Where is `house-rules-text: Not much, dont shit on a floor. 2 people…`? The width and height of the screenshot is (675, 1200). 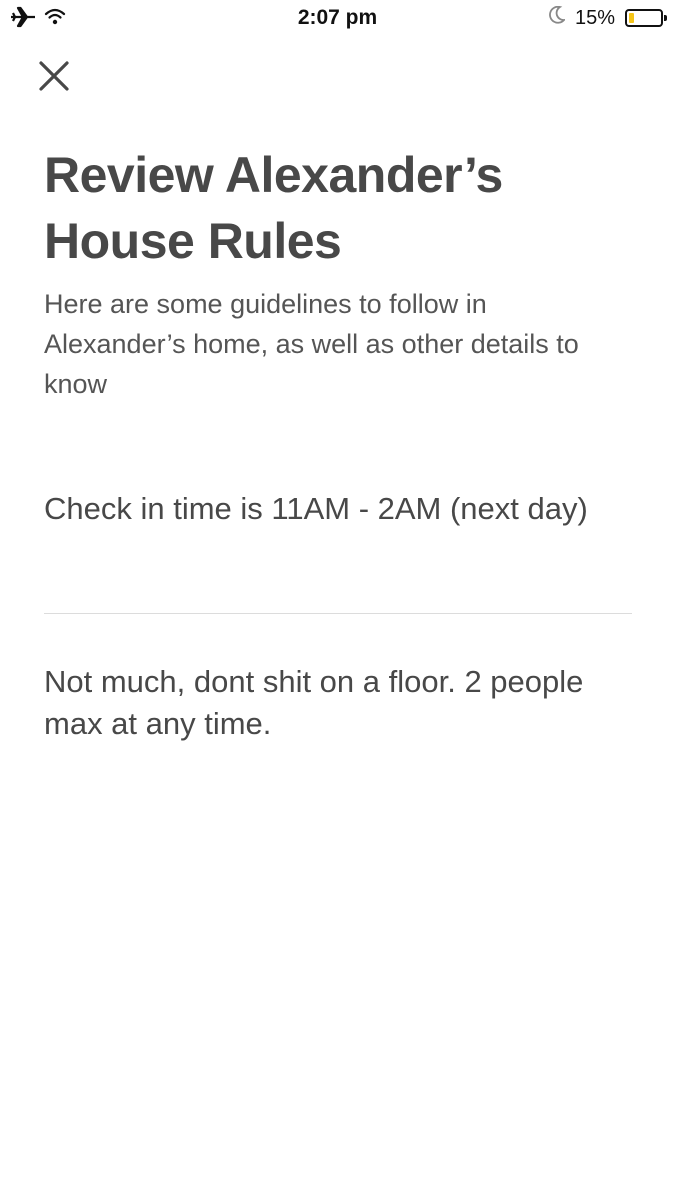
house-rules-text: Not much, dont shit on a floor. 2 people… is located at coordinates (314, 702).